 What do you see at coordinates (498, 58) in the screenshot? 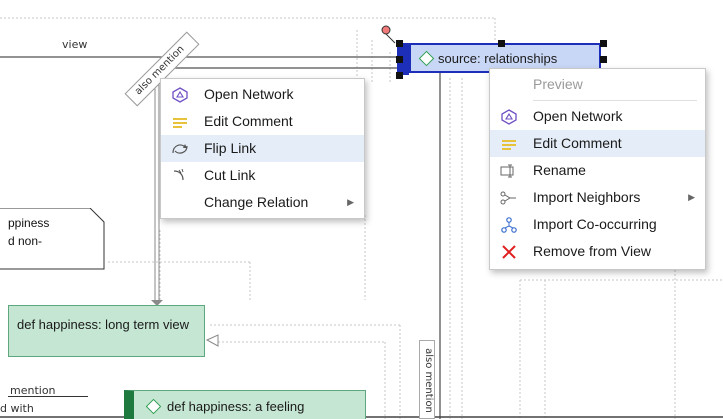
I see `node-label: source: relationships` at bounding box center [498, 58].